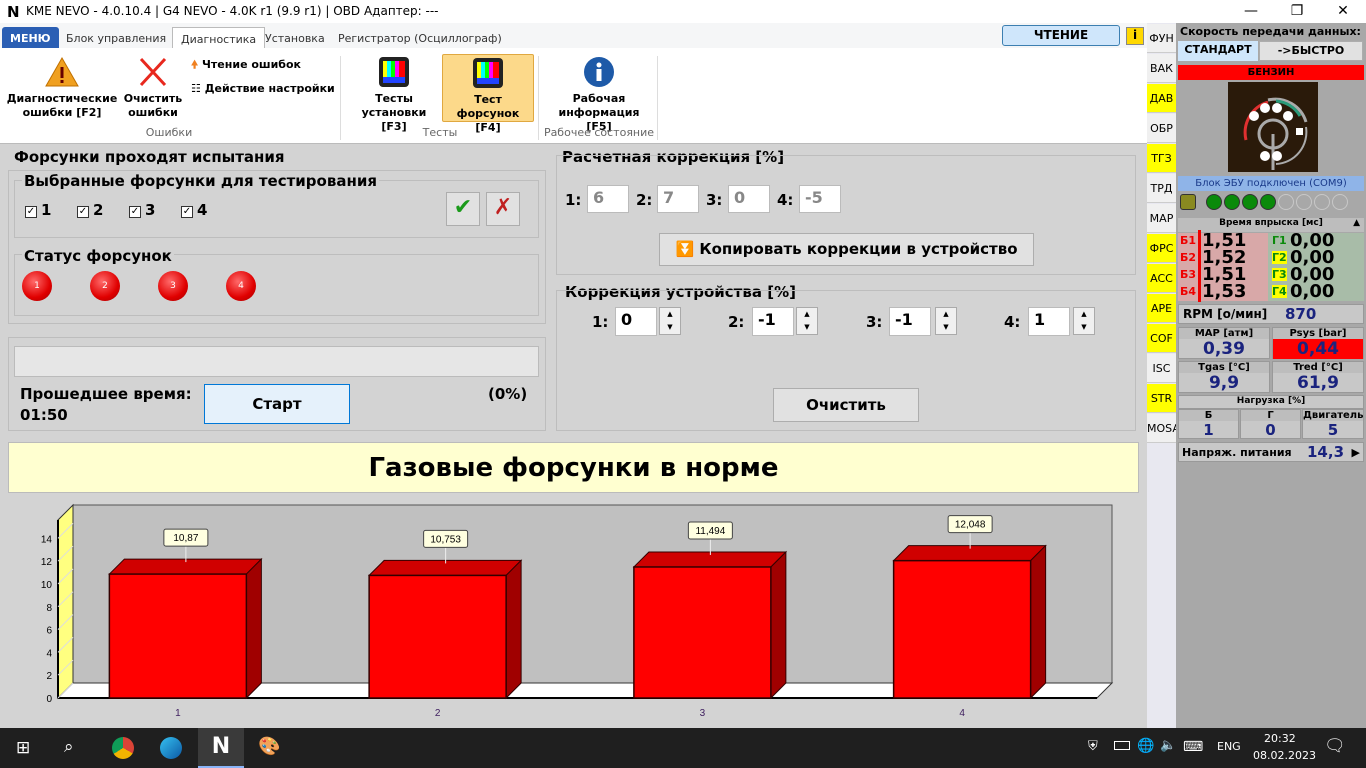 The width and height of the screenshot is (1366, 768). Describe the element at coordinates (1218, 51) in the screenshot. I see `standard-speed-button: СТАНДАРТ` at that location.